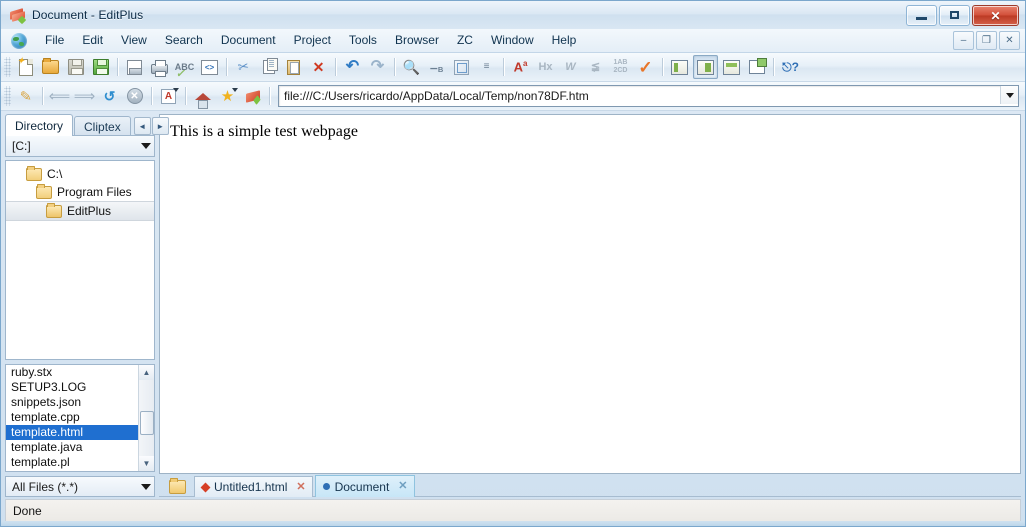 The image size is (1026, 527). Describe the element at coordinates (590, 485) in the screenshot. I see `document-tabbar: Untitled1.html ✕ Document ✕` at that location.